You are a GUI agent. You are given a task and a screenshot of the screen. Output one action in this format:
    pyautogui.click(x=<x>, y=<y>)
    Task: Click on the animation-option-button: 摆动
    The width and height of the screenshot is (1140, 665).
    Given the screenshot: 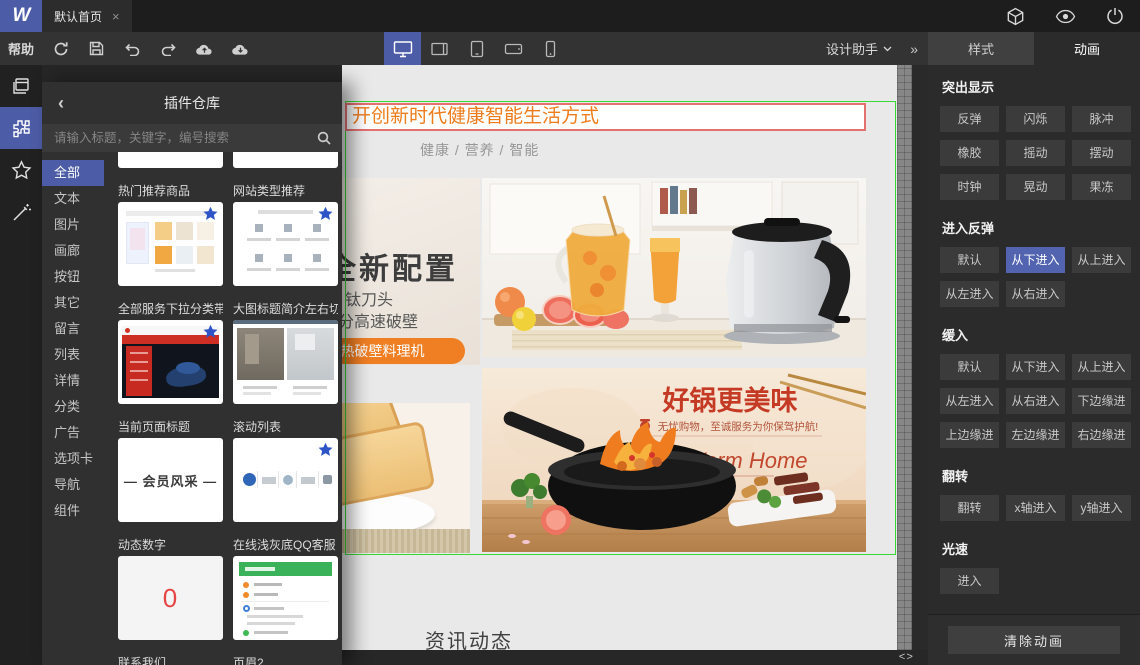 What is the action you would take?
    pyautogui.click(x=1101, y=153)
    